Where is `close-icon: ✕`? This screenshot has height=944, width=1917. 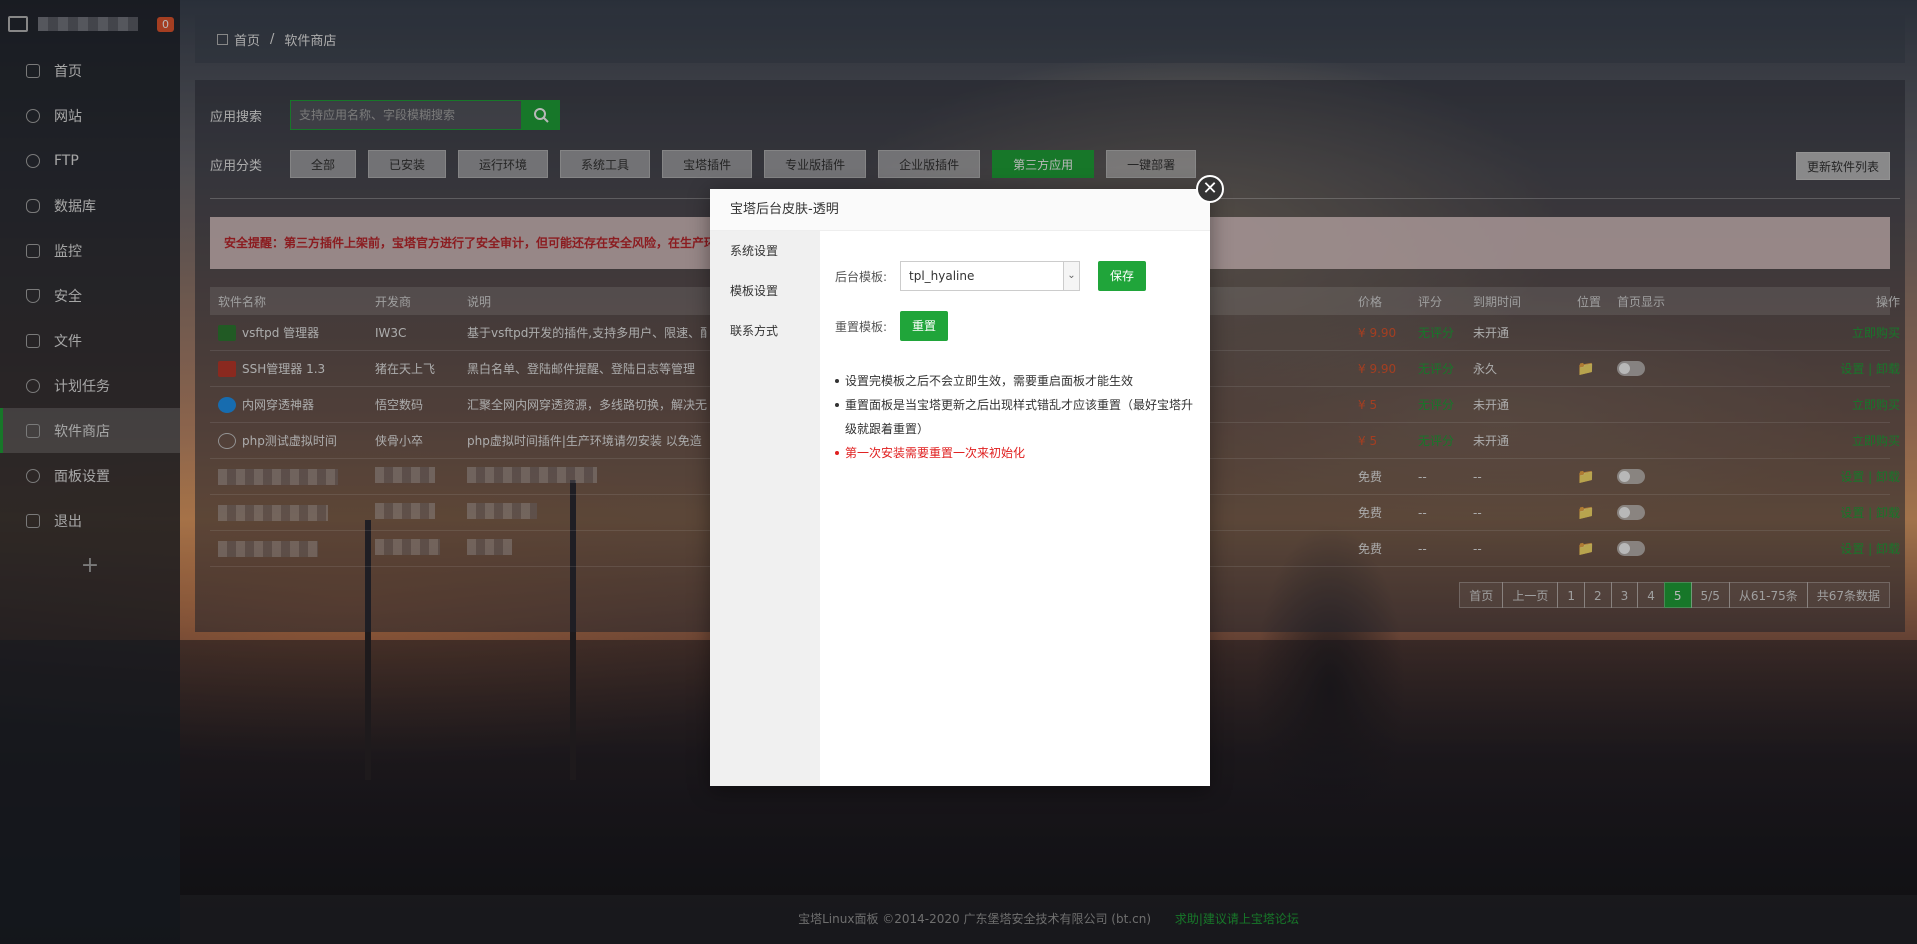
close-icon: ✕ is located at coordinates (1210, 188).